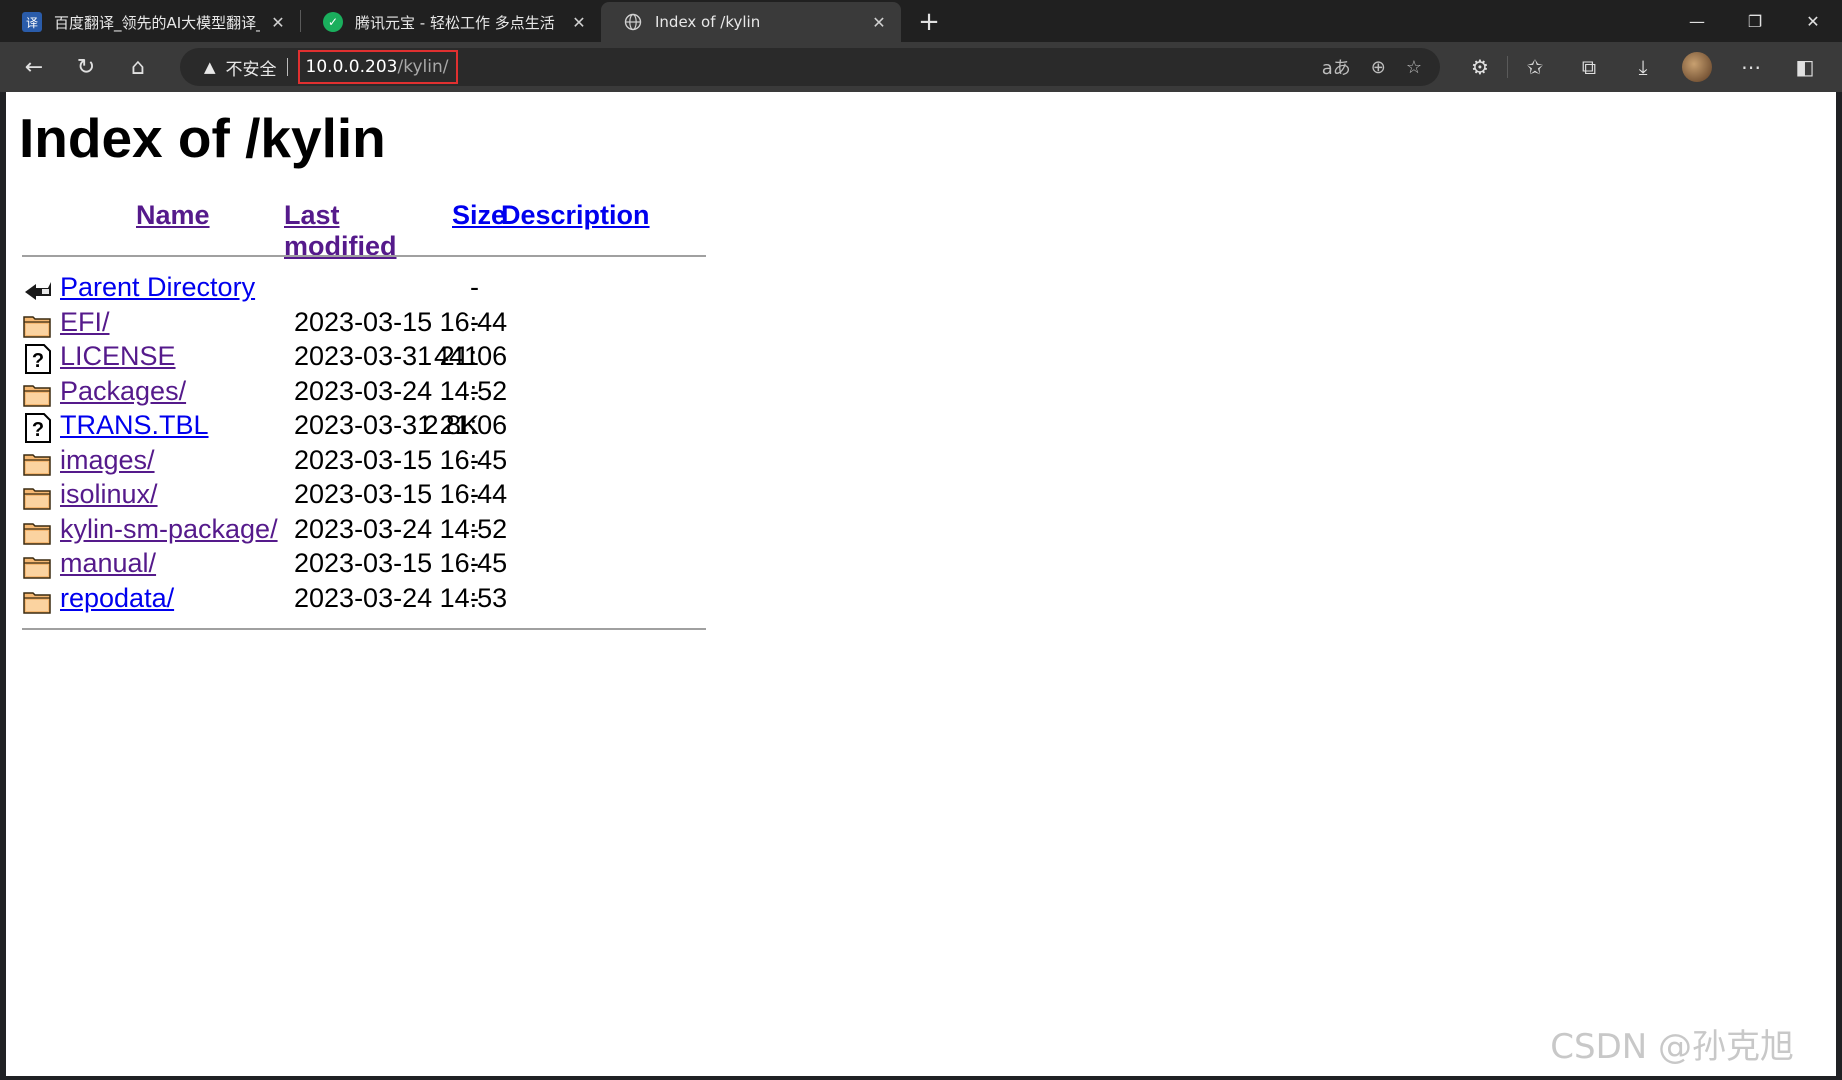  What do you see at coordinates (202, 138) in the screenshot?
I see `page-title: Index of /kylin` at bounding box center [202, 138].